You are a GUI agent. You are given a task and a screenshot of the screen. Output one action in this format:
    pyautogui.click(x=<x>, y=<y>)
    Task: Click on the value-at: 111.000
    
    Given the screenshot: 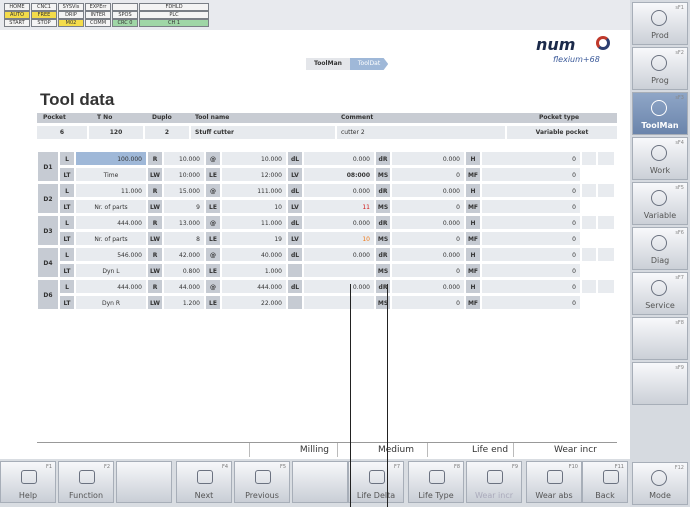 What is the action you would take?
    pyautogui.click(x=254, y=190)
    